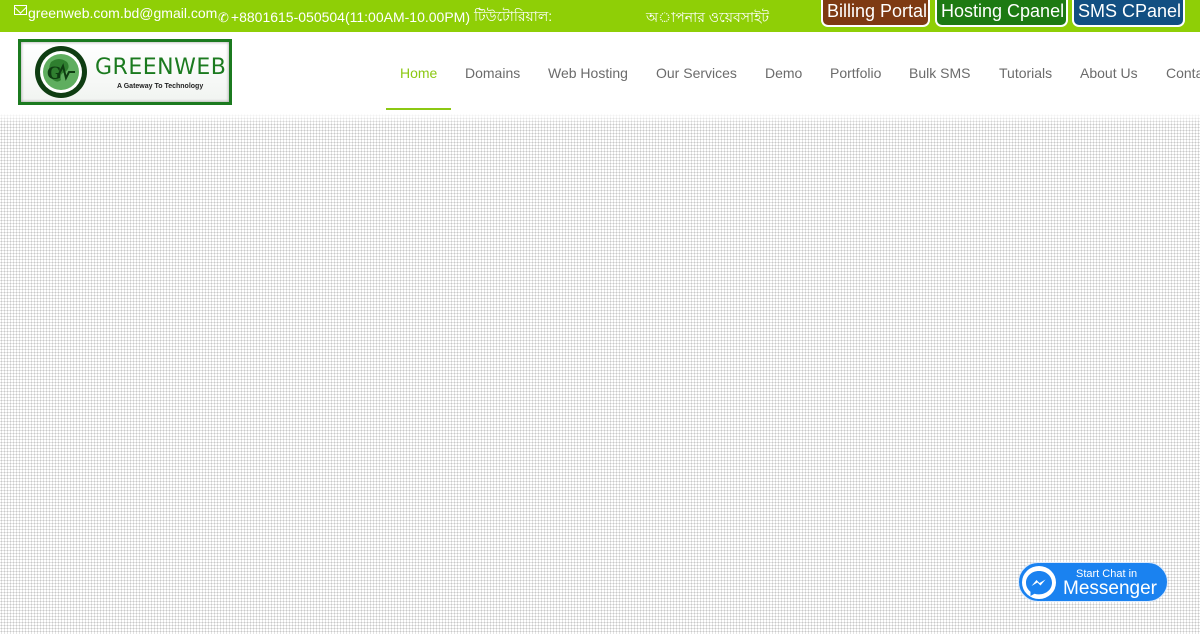 The width and height of the screenshot is (1200, 634). Describe the element at coordinates (1110, 588) in the screenshot. I see `messenger-line2: Messenger` at that location.